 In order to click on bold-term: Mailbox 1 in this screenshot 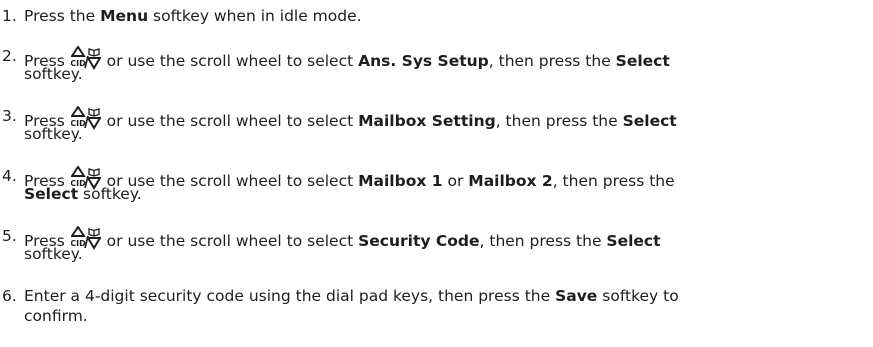, I will do `click(400, 181)`.